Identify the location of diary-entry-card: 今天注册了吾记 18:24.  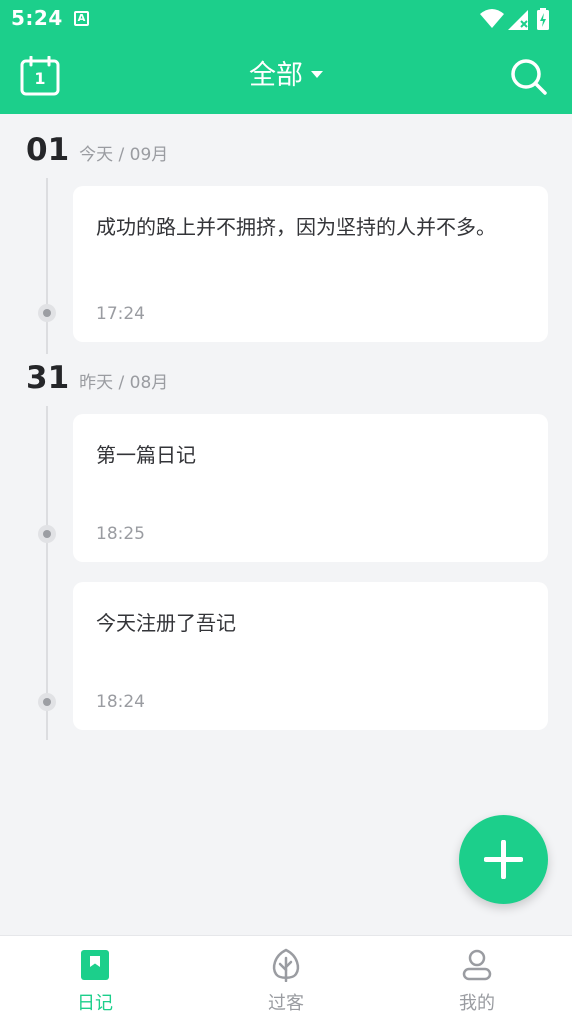
(310, 656).